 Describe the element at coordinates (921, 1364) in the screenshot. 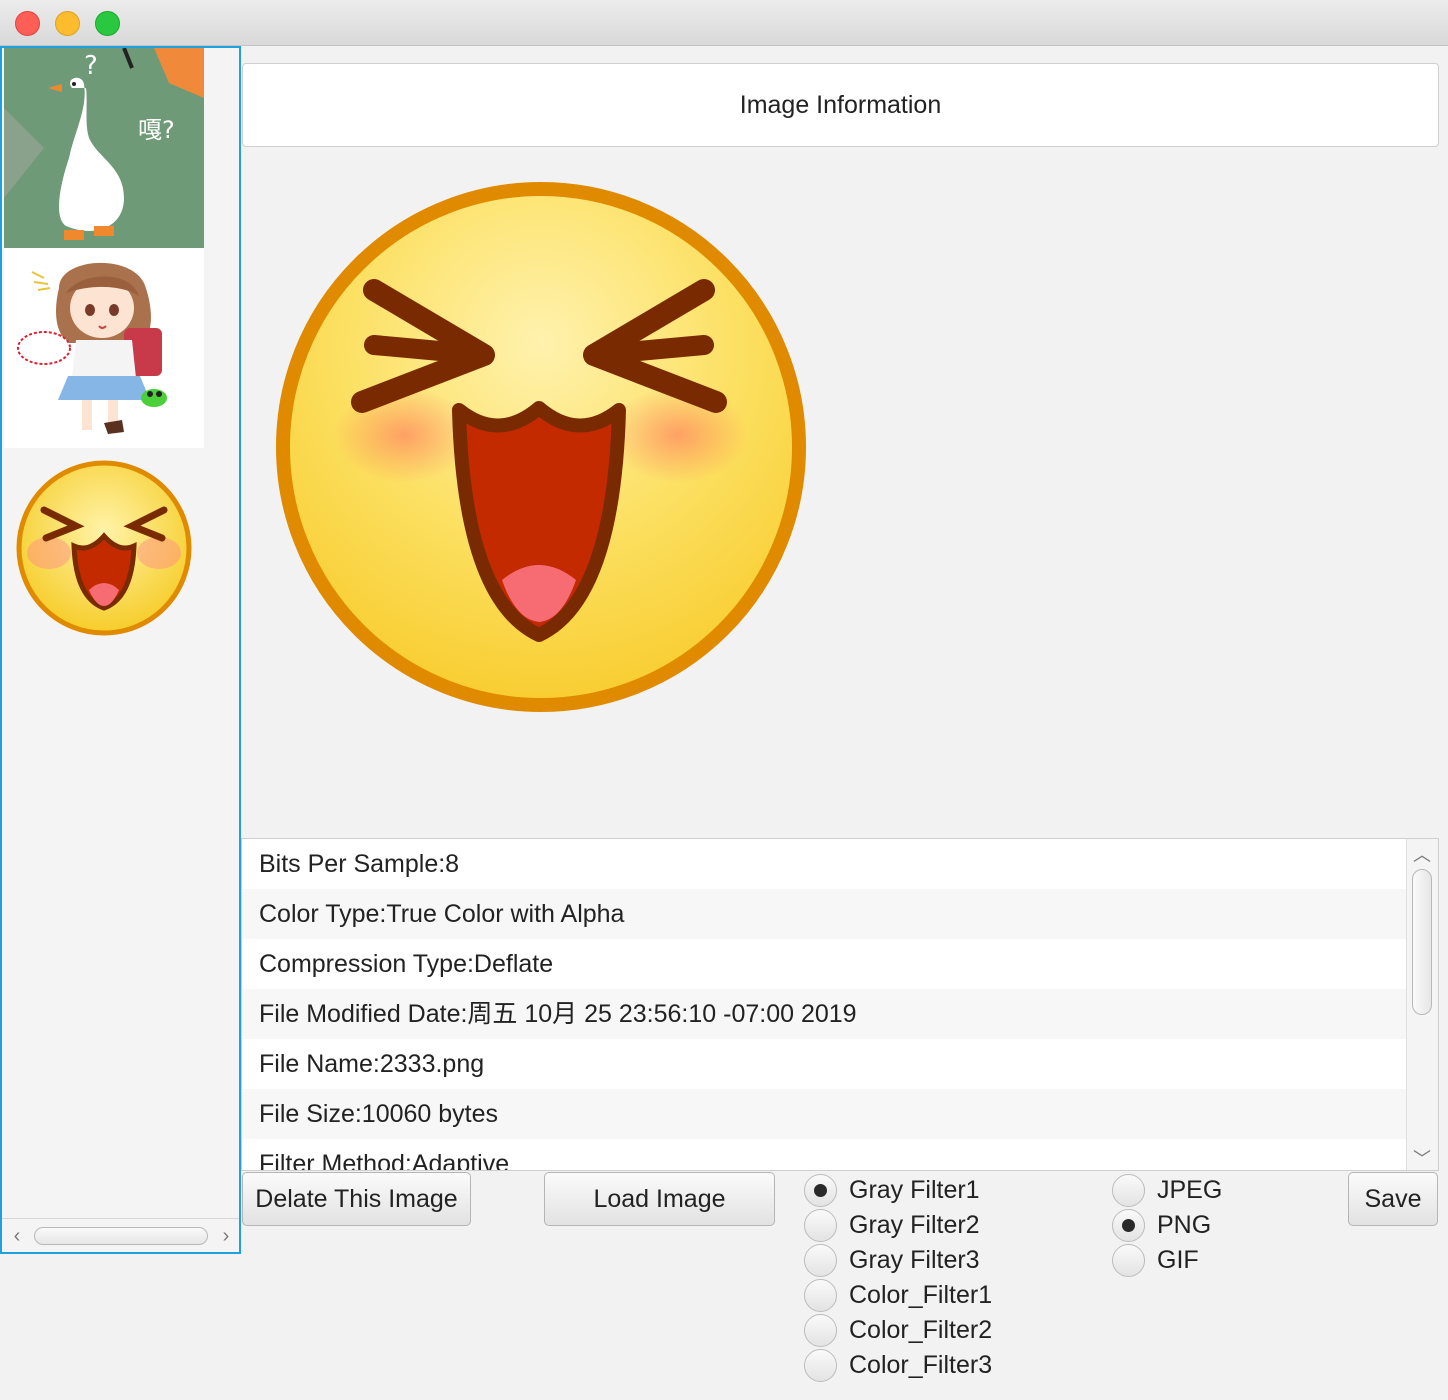

I see `radio-label: Color_Filter3` at that location.